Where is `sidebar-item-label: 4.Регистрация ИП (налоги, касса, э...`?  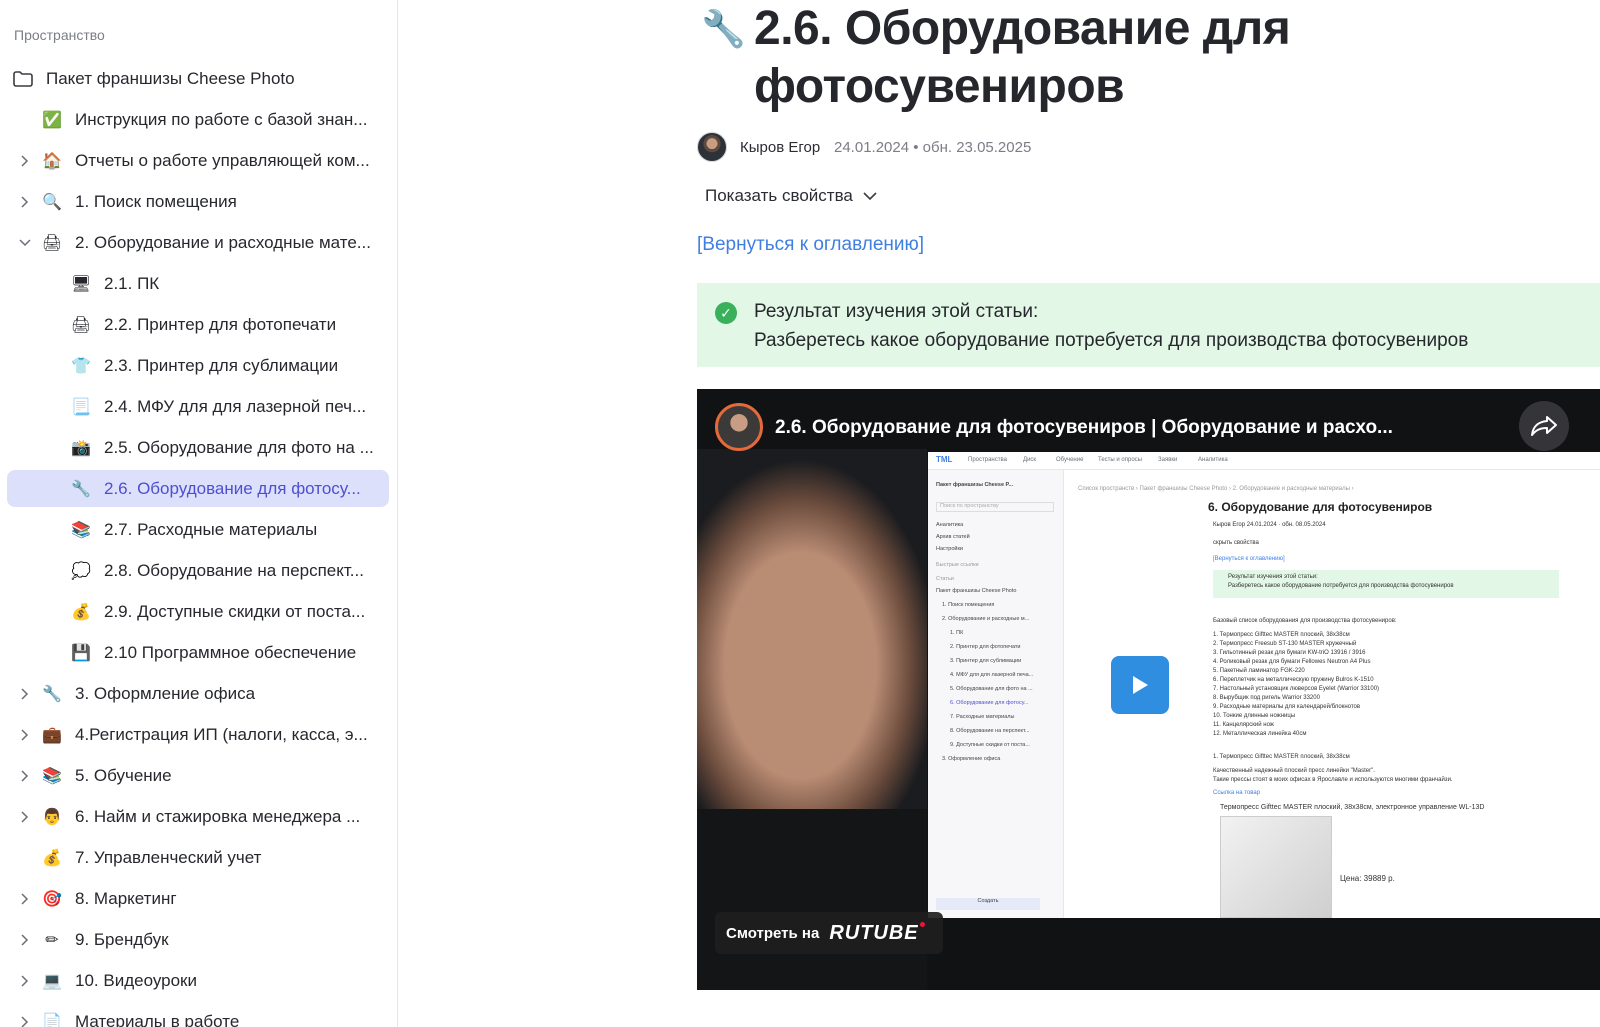 sidebar-item-label: 4.Регистрация ИП (налоги, касса, э... is located at coordinates (221, 734).